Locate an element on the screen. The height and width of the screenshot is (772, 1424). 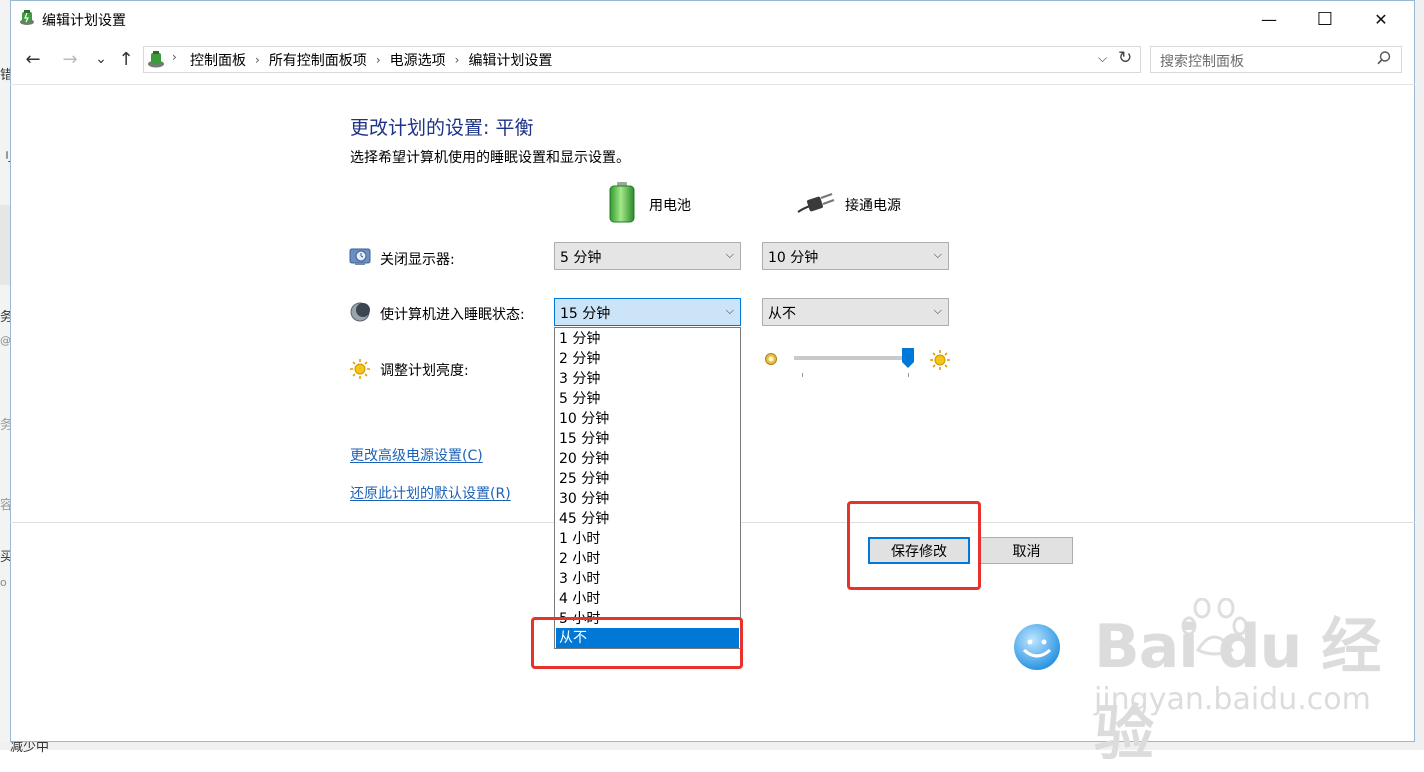
dropdown-option: 3 小时 is located at coordinates (647, 579).